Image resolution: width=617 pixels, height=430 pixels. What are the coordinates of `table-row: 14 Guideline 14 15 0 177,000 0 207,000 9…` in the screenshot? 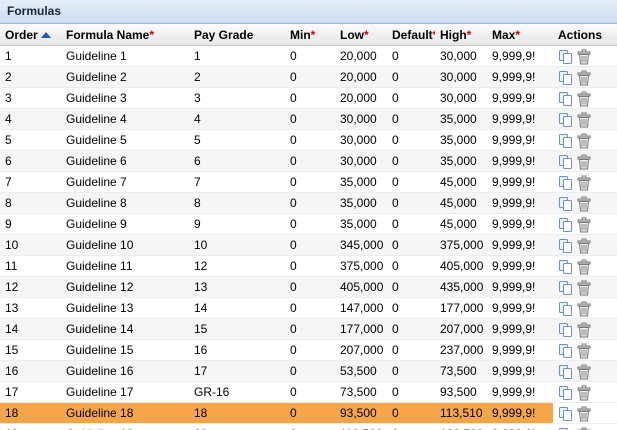 It's located at (308, 329).